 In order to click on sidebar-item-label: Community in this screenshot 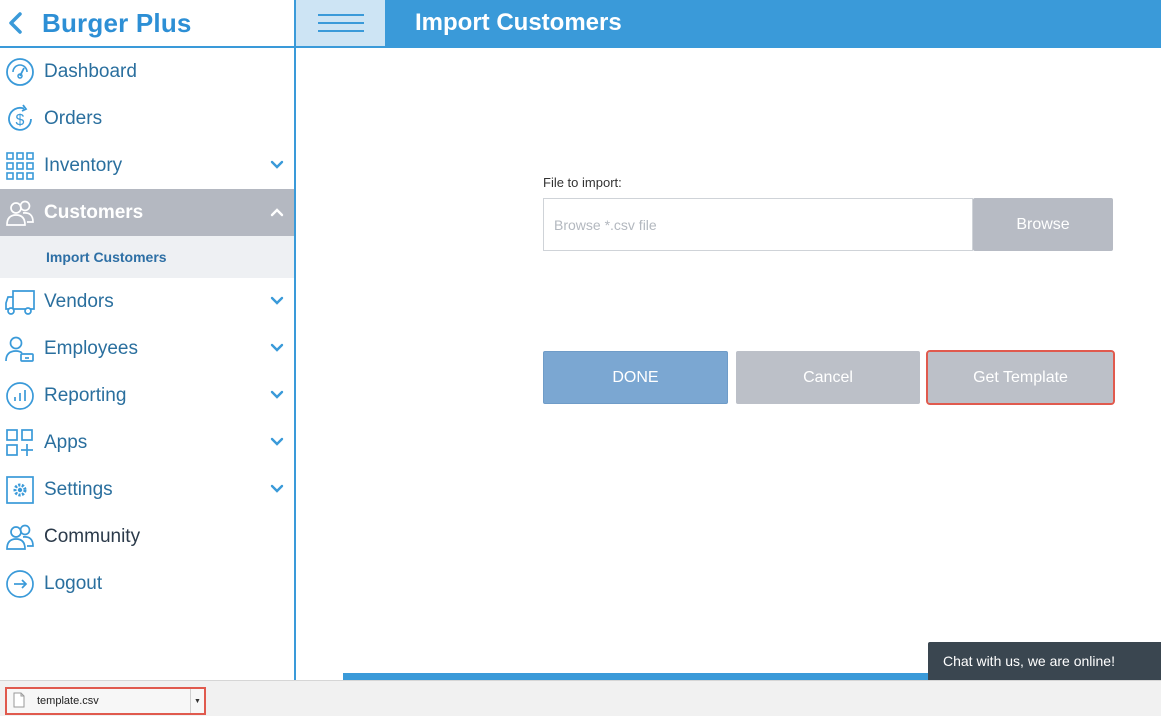, I will do `click(92, 536)`.